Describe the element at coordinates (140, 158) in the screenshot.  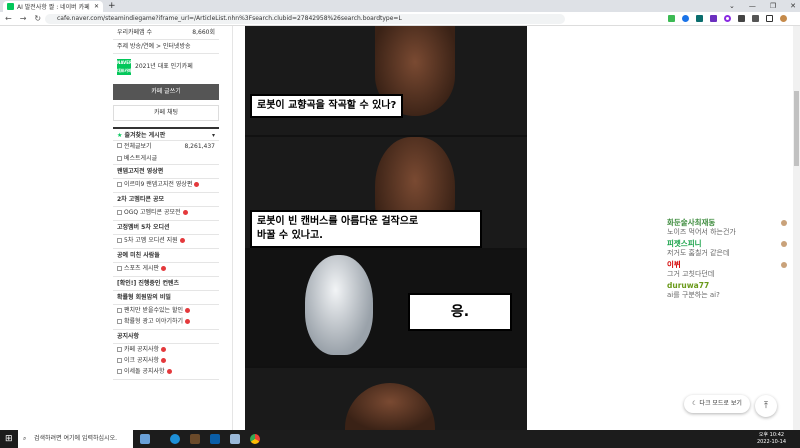
I see `best-posts-link: 베스트게시글` at that location.